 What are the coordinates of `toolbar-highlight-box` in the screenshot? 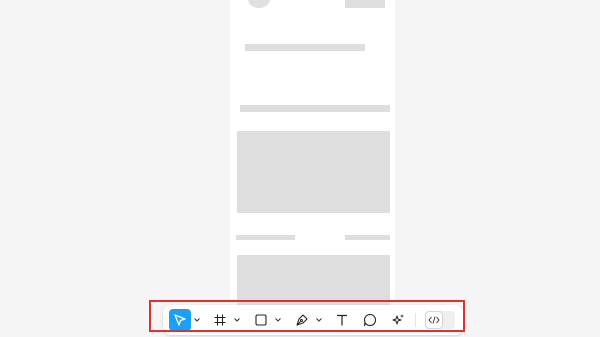 It's located at (307, 316).